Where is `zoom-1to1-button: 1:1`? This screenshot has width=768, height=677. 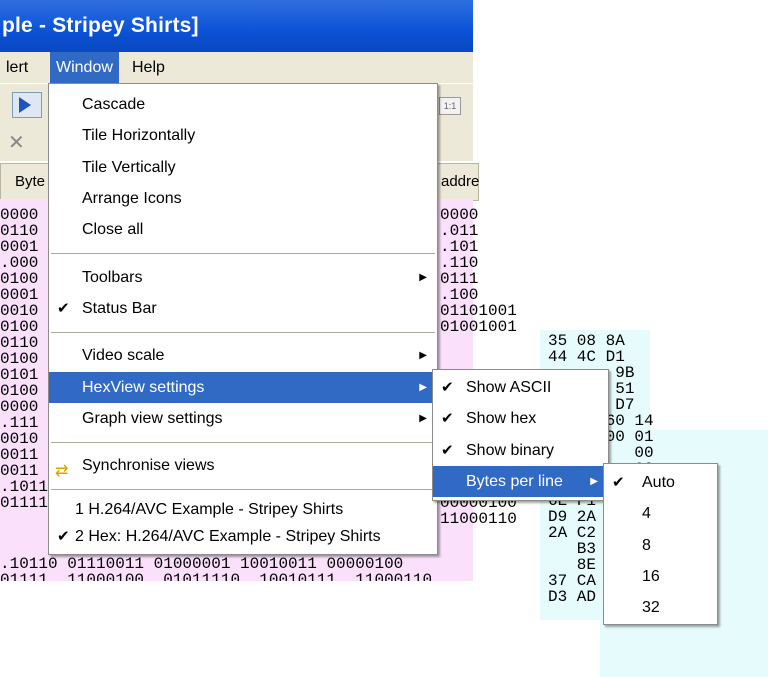
zoom-1to1-button: 1:1 is located at coordinates (450, 106).